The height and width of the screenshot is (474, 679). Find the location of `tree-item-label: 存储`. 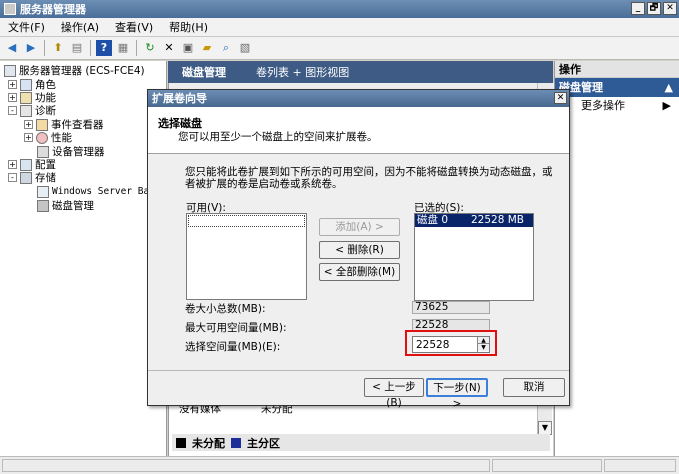

tree-item-label: 存储 is located at coordinates (45, 178).